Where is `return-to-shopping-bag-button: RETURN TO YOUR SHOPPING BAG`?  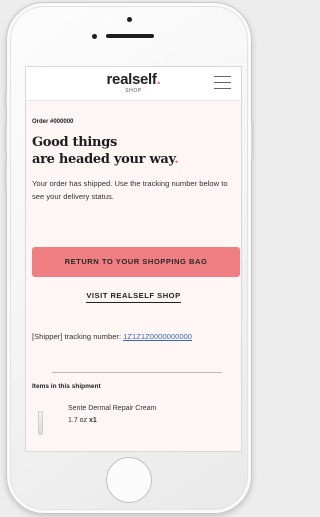 return-to-shopping-bag-button: RETURN TO YOUR SHOPPING BAG is located at coordinates (136, 262).